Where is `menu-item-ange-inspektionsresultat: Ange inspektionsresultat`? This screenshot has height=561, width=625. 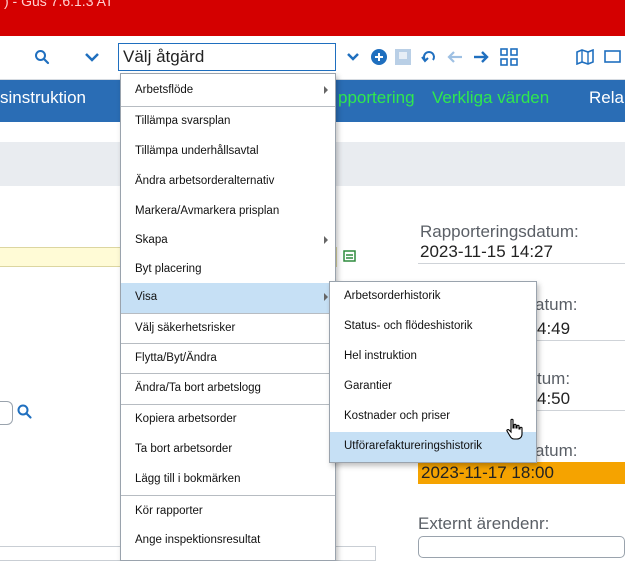 menu-item-ange-inspektionsresultat: Ange inspektionsresultat is located at coordinates (228, 541).